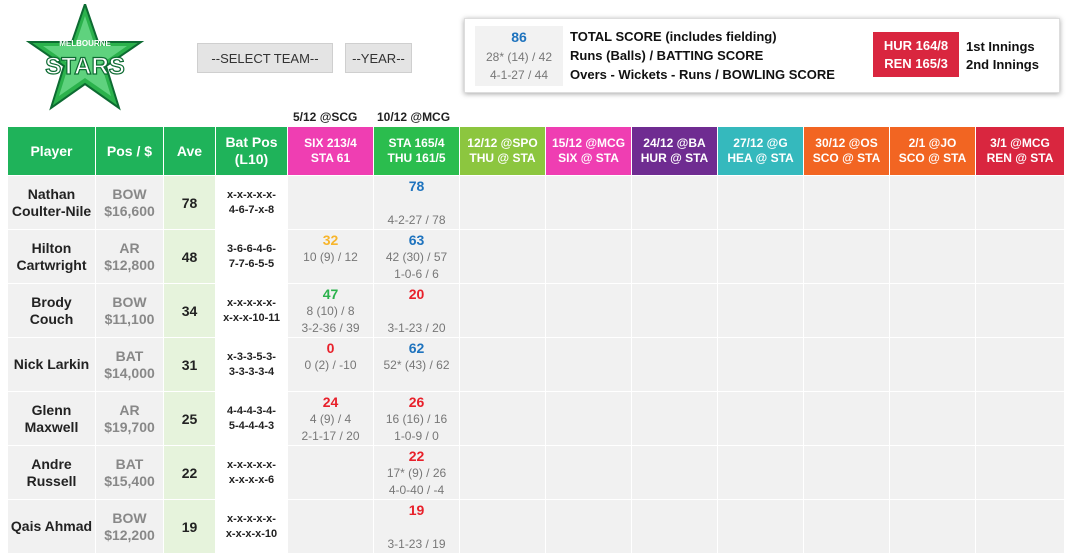 The width and height of the screenshot is (1067, 557). Describe the element at coordinates (52, 257) in the screenshot. I see `player-name: Hilton Cartwright` at that location.